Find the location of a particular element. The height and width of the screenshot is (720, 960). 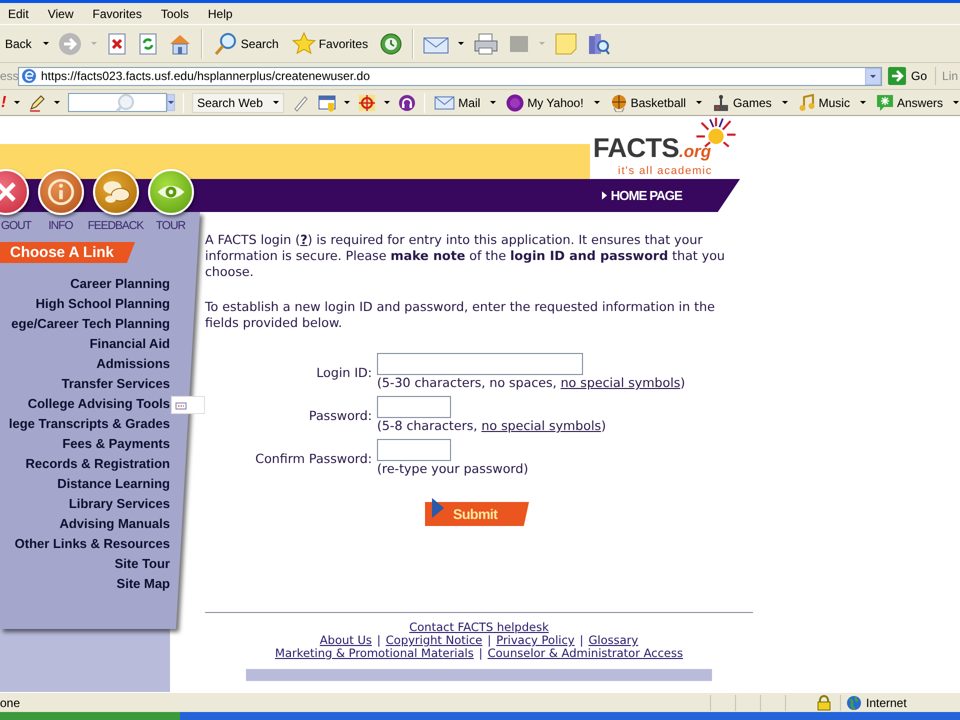

eraser-icon is located at coordinates (301, 103).